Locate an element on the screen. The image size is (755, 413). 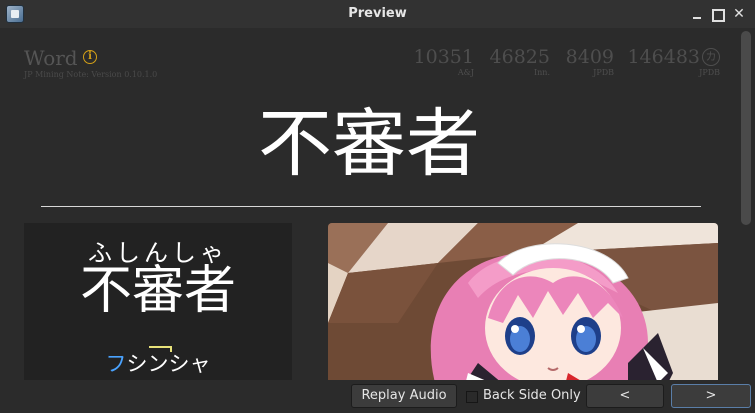
katakana-rest: シンシャ is located at coordinates (168, 364).